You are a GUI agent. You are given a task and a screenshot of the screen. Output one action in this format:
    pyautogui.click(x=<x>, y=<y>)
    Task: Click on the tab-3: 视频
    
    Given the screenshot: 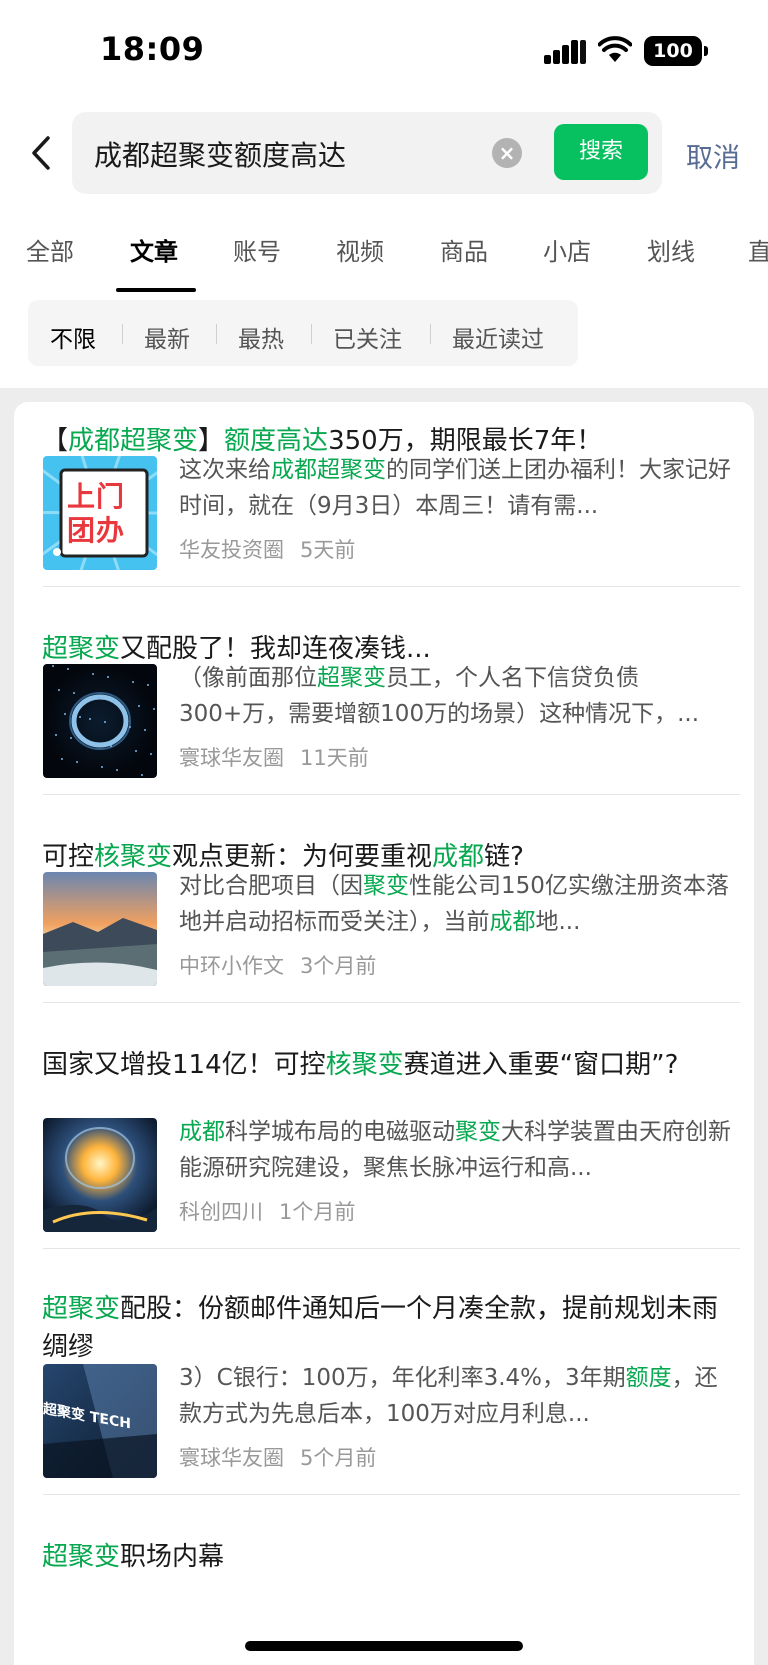 What is the action you would take?
    pyautogui.click(x=360, y=249)
    